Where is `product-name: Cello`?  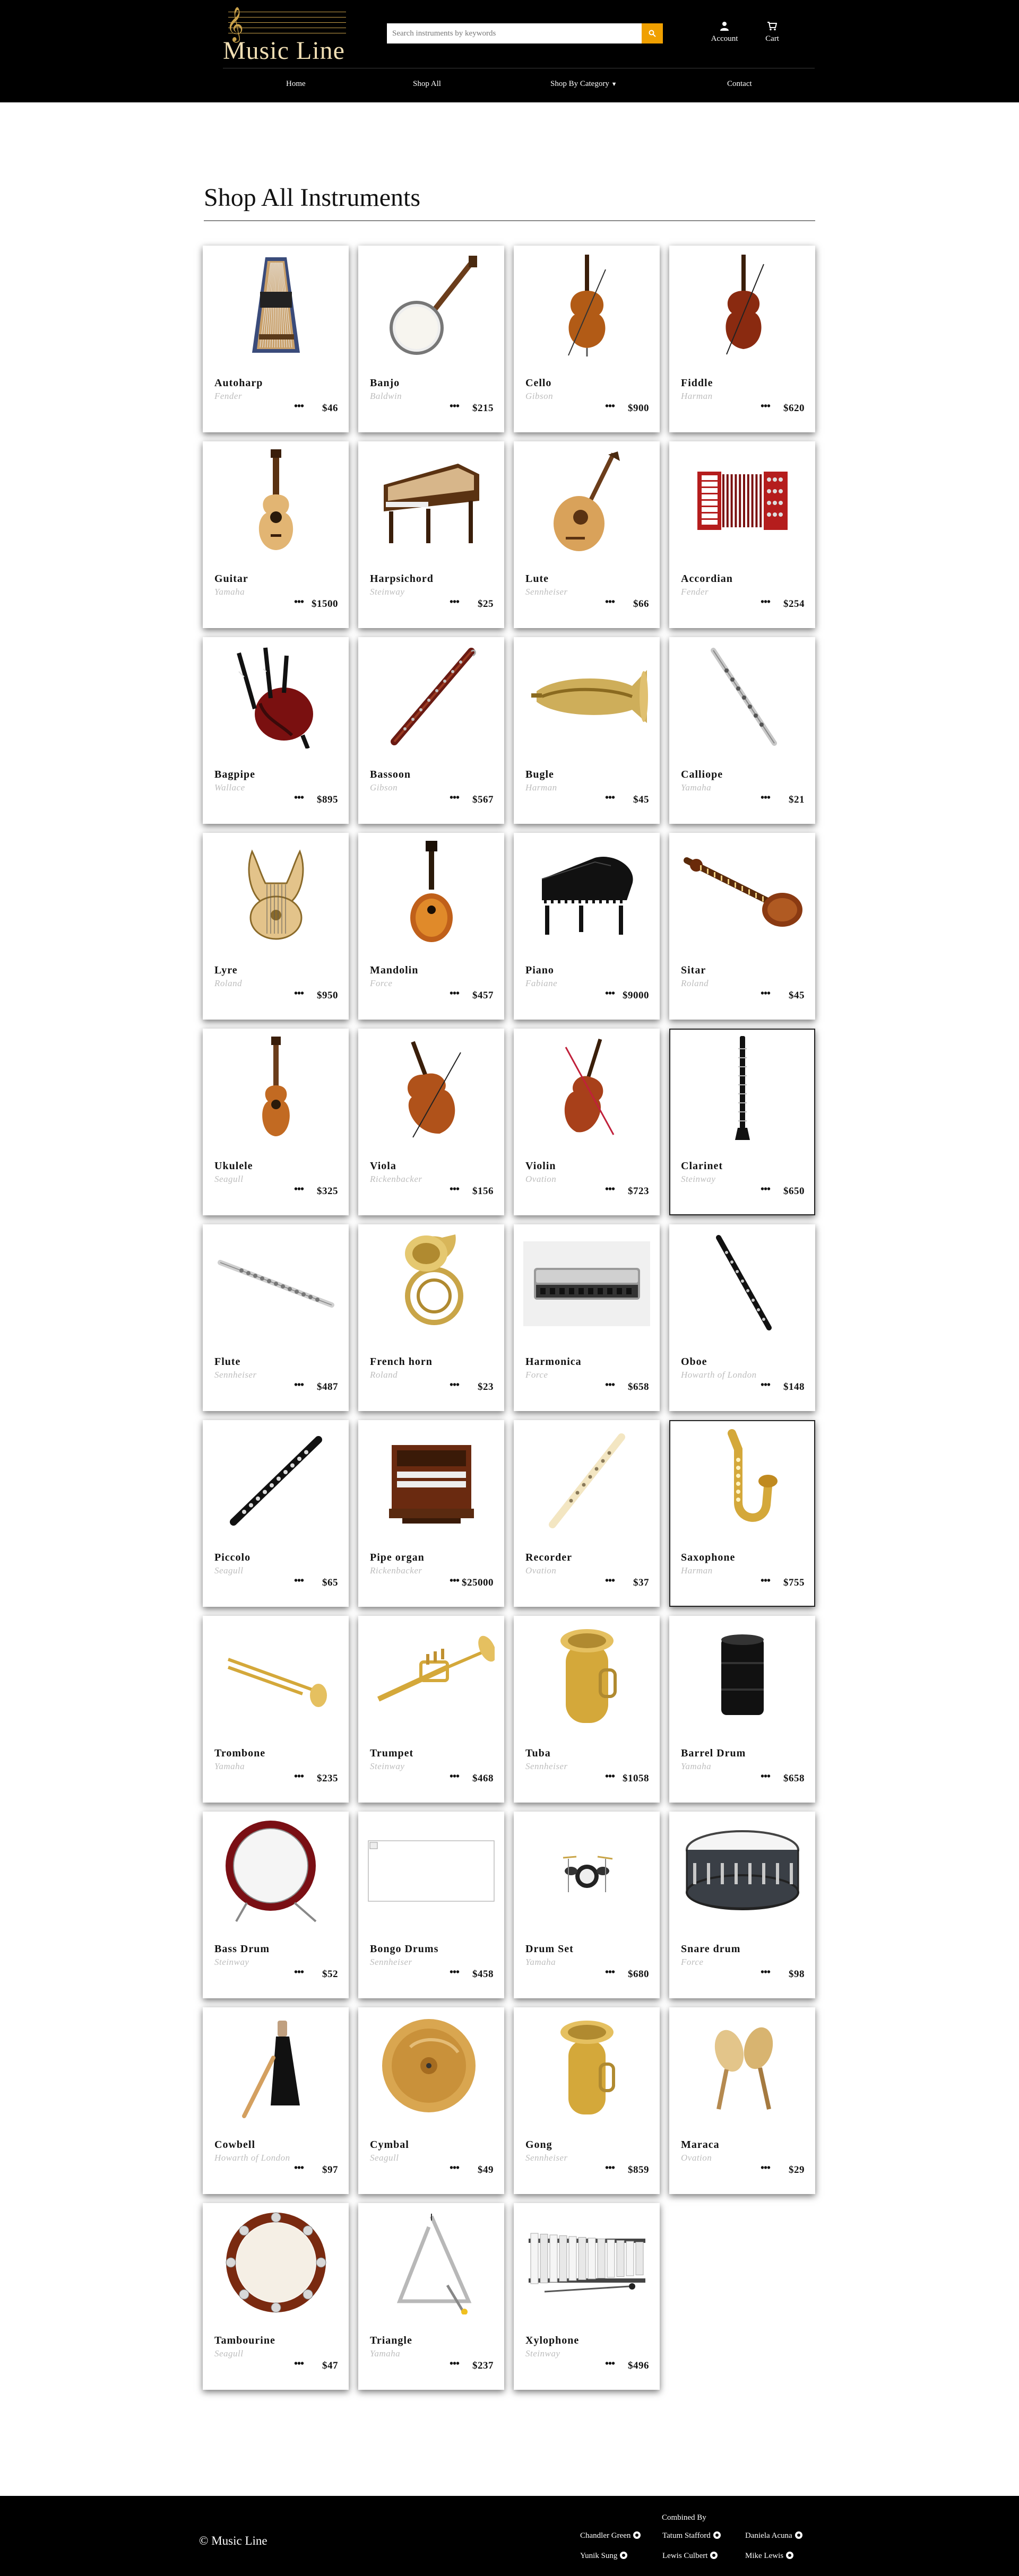 product-name: Cello is located at coordinates (538, 383).